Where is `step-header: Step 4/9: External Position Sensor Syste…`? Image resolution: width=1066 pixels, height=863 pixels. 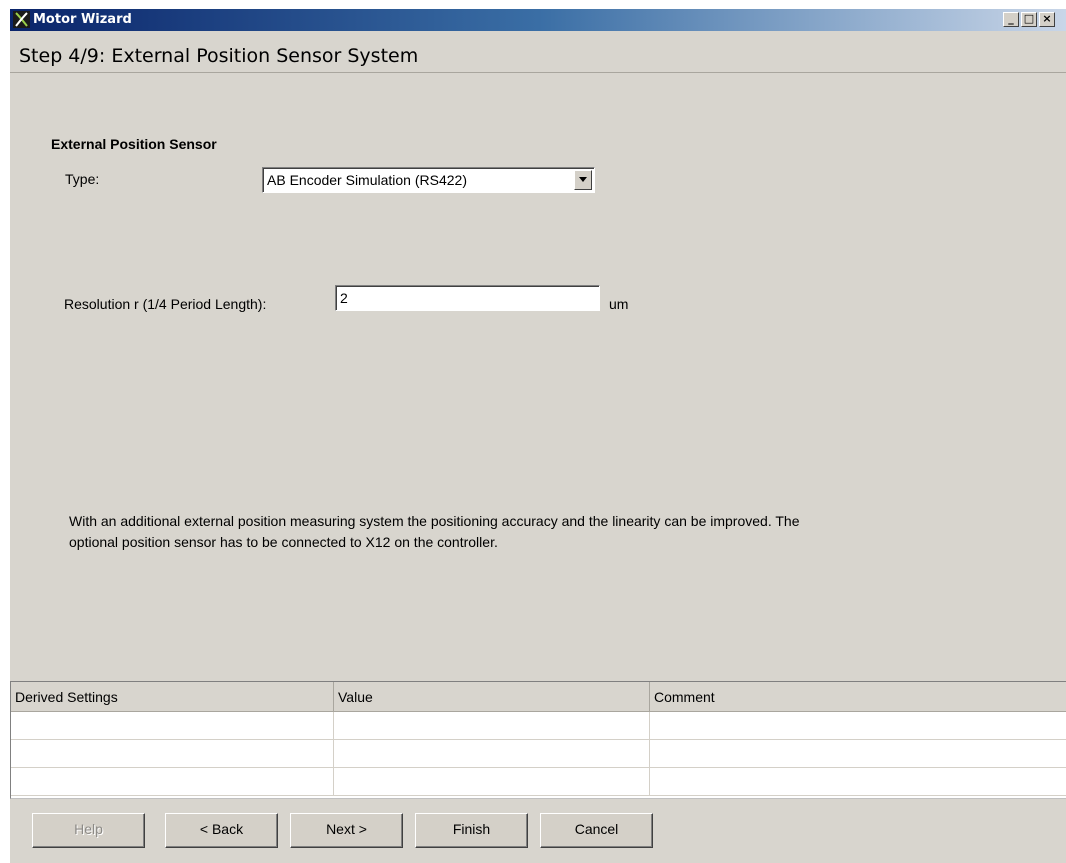 step-header: Step 4/9: External Position Sensor Syste… is located at coordinates (538, 52).